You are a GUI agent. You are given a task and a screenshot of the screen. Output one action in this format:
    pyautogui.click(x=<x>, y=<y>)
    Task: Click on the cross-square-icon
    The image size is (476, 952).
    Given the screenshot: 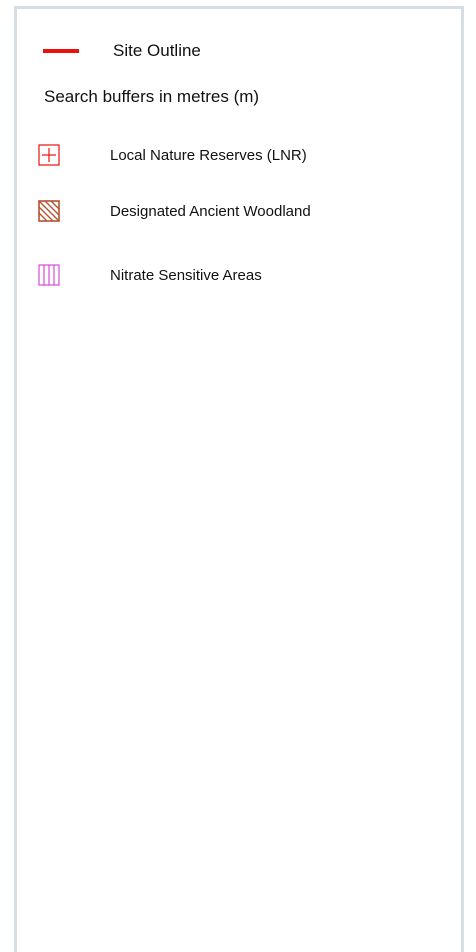 What is the action you would take?
    pyautogui.click(x=49, y=155)
    